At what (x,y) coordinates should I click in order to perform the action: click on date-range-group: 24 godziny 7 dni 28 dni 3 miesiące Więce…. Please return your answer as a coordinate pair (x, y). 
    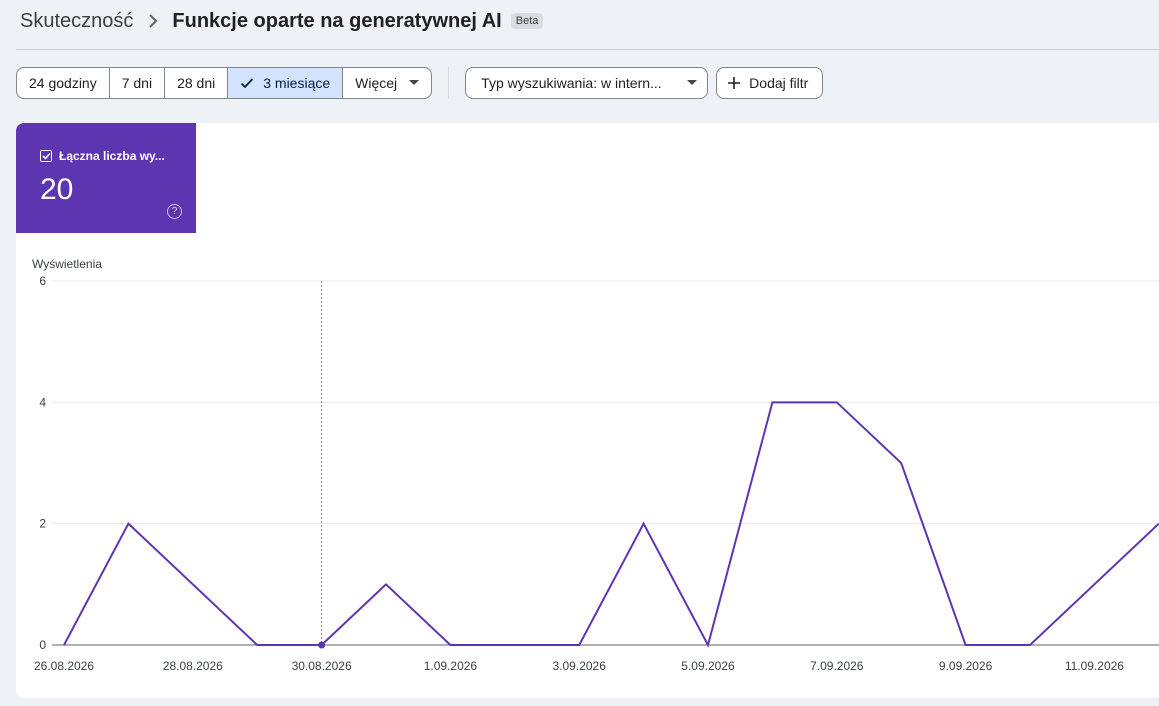
    Looking at the image, I should click on (224, 83).